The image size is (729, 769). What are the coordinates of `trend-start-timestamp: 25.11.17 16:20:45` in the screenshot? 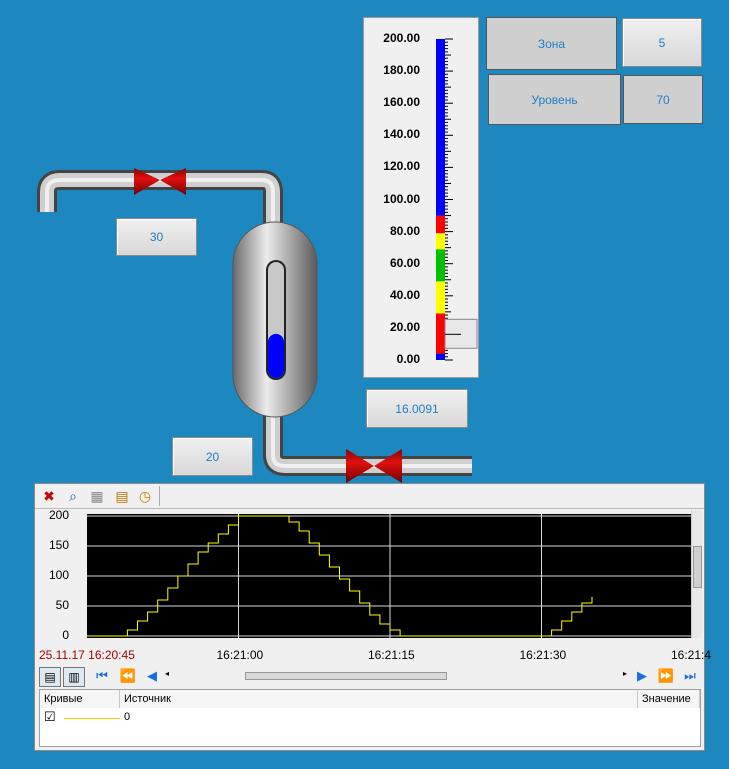 It's located at (87, 655).